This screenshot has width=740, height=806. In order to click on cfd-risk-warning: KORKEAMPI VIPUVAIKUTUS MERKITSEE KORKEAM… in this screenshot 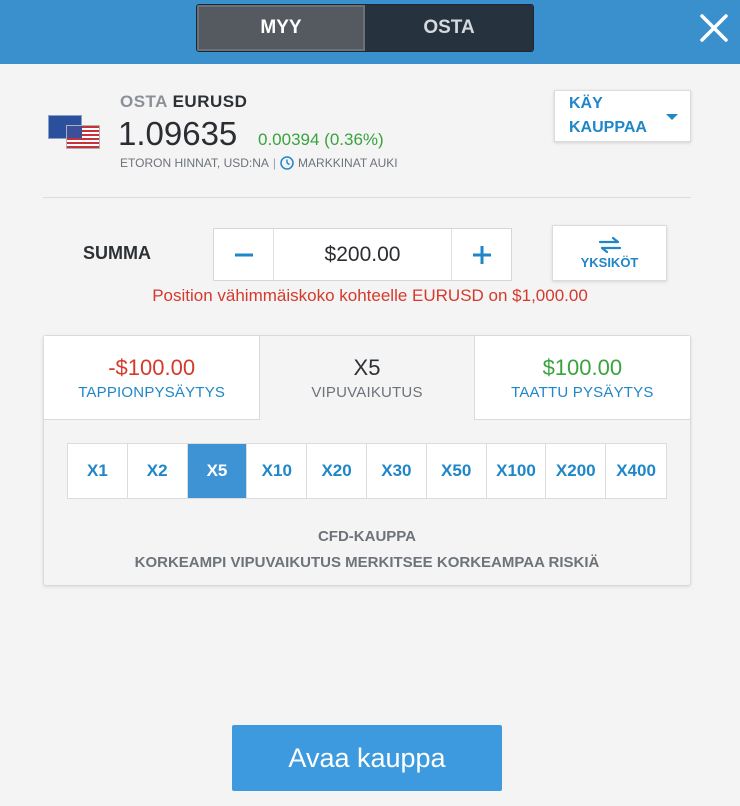, I will do `click(367, 562)`.